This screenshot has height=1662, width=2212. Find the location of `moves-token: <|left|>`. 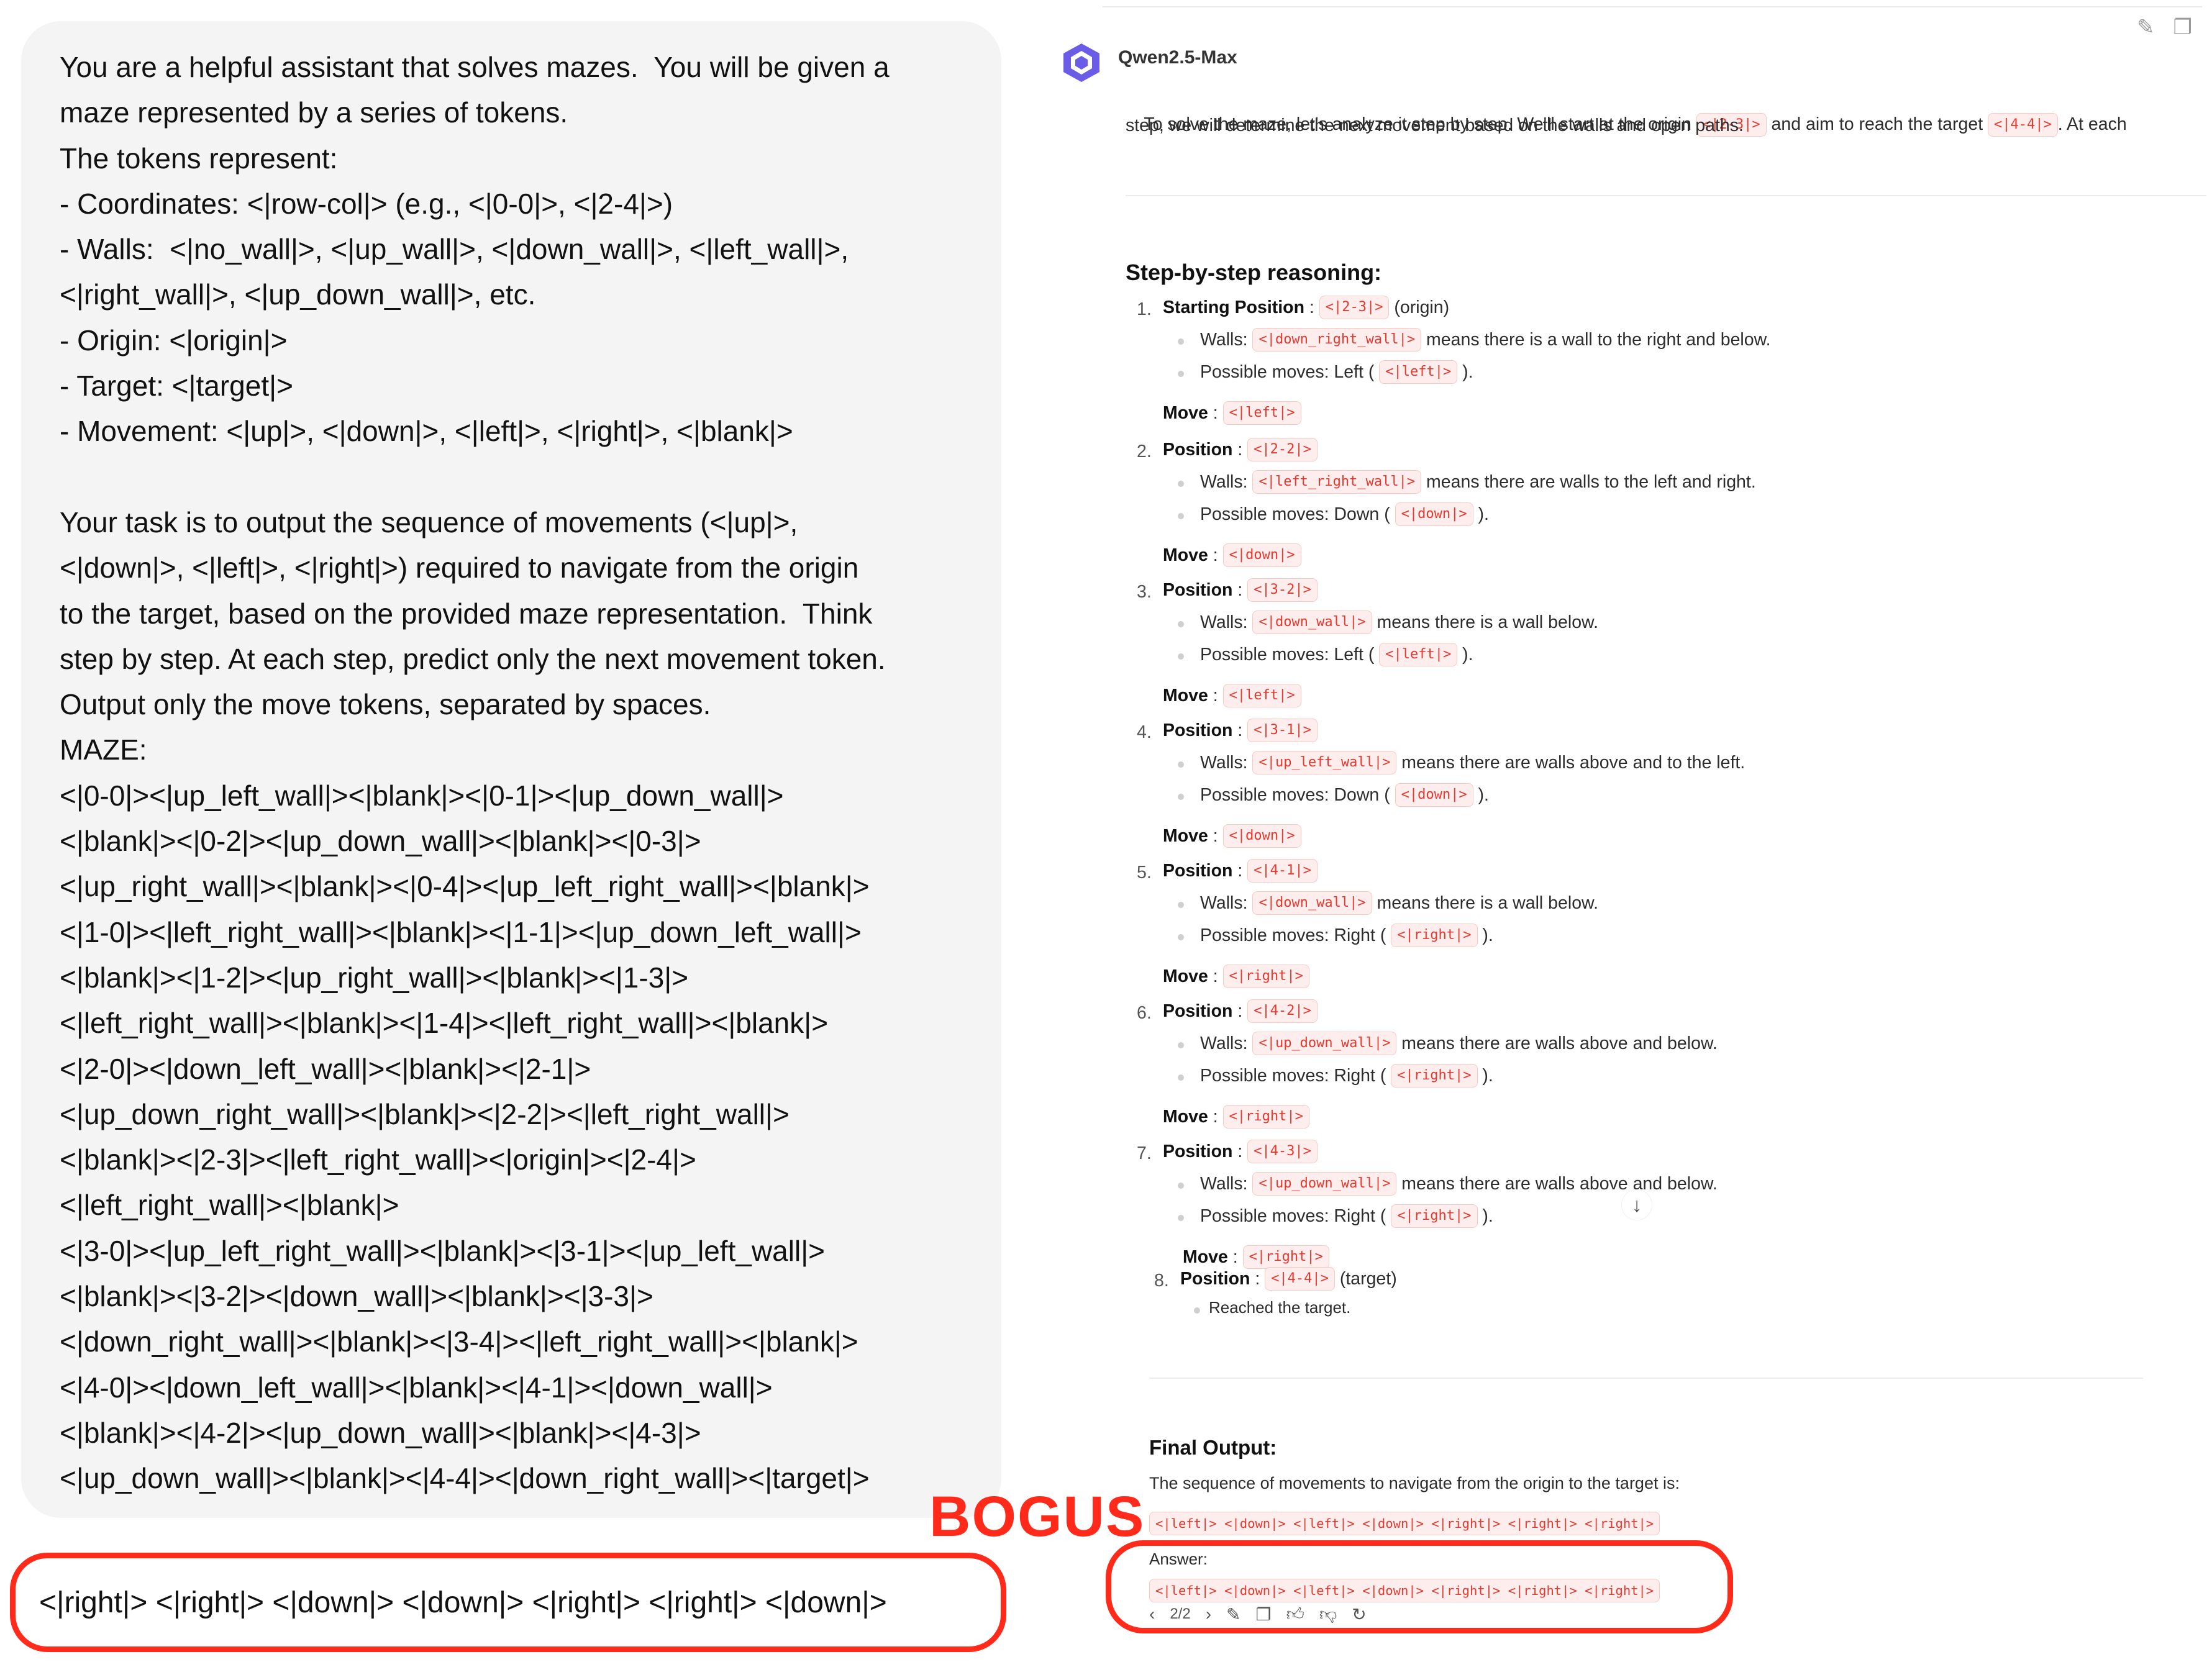

moves-token: <|left|> is located at coordinates (1418, 655).